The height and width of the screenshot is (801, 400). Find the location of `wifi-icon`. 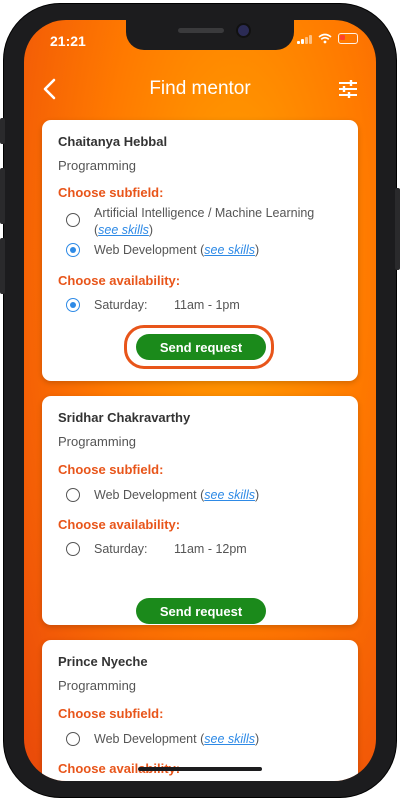

wifi-icon is located at coordinates (325, 38).